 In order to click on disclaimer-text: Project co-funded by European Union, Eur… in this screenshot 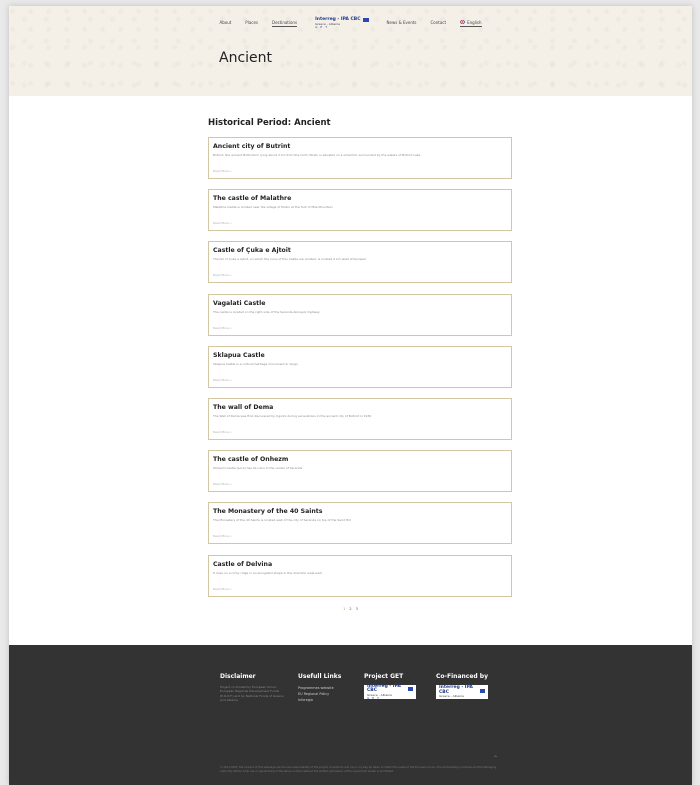, I will do `click(252, 694)`.